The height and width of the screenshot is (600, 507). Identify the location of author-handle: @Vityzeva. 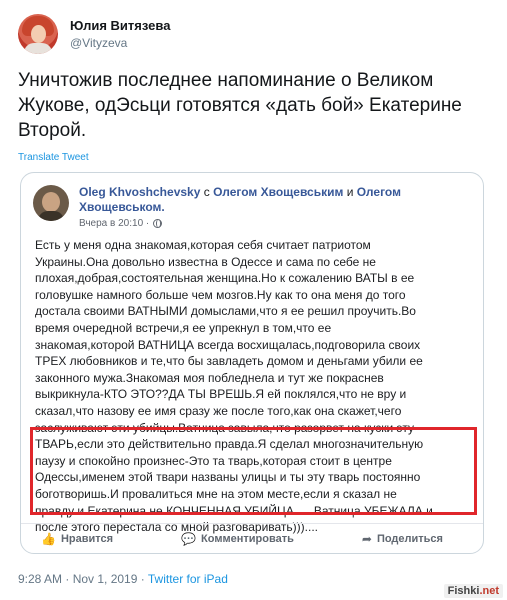
(120, 43).